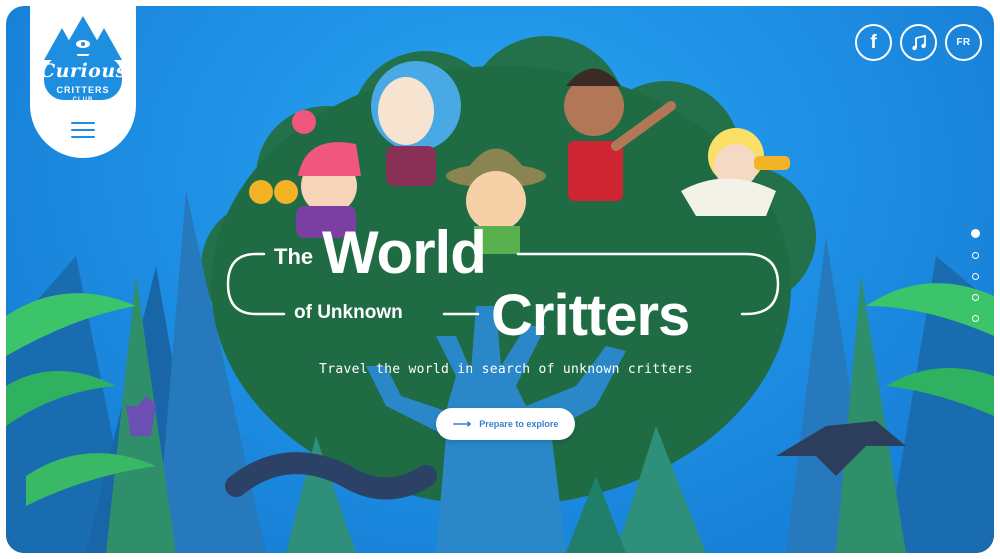  I want to click on social-links: f FR, so click(918, 42).